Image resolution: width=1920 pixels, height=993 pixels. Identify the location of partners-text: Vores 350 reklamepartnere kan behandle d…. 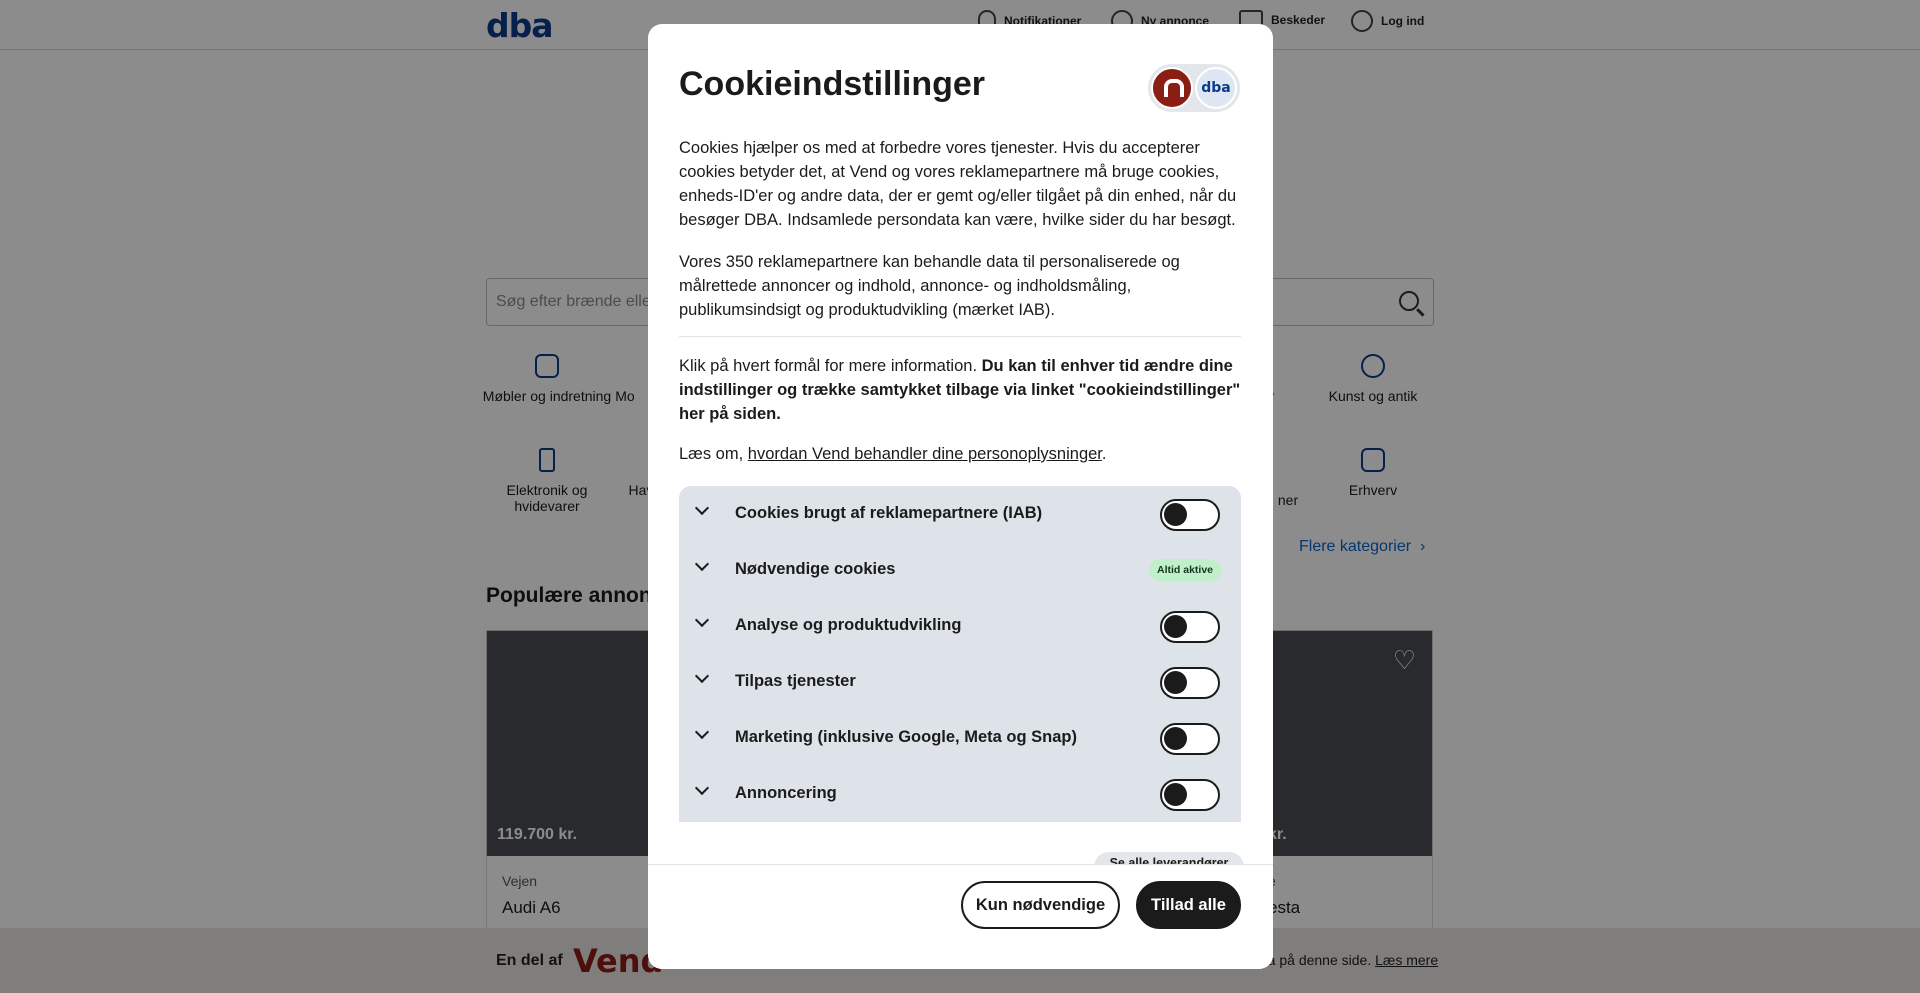
(929, 286).